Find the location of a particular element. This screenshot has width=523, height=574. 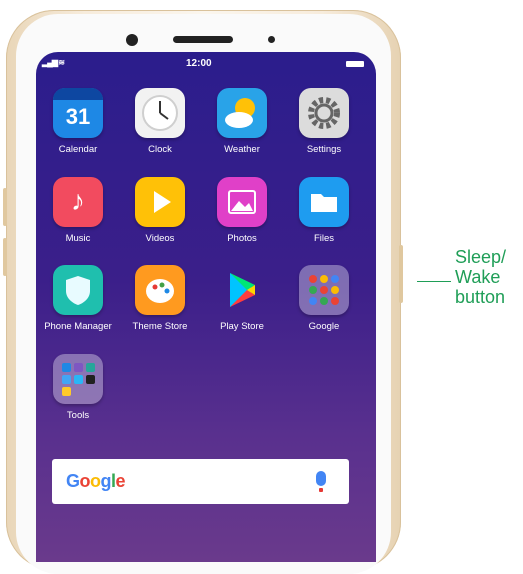

callout-line2: Wake is located at coordinates (478, 277).